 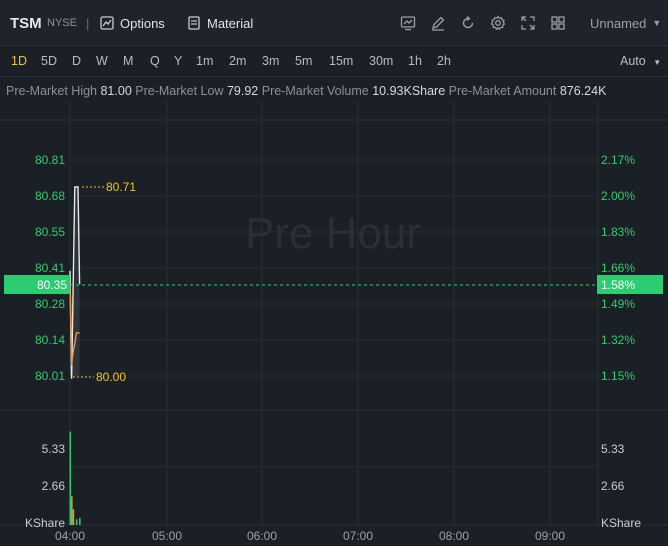 What do you see at coordinates (167, 536) in the screenshot?
I see `time-tick-label: 05:00` at bounding box center [167, 536].